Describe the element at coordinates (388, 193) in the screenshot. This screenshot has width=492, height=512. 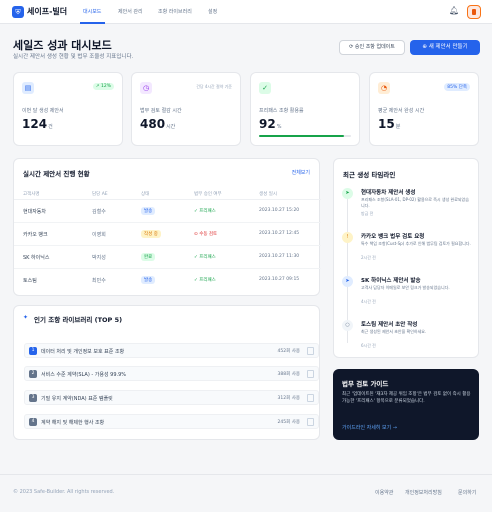
I see `event-title: 현대자동차 제안서 생성` at that location.